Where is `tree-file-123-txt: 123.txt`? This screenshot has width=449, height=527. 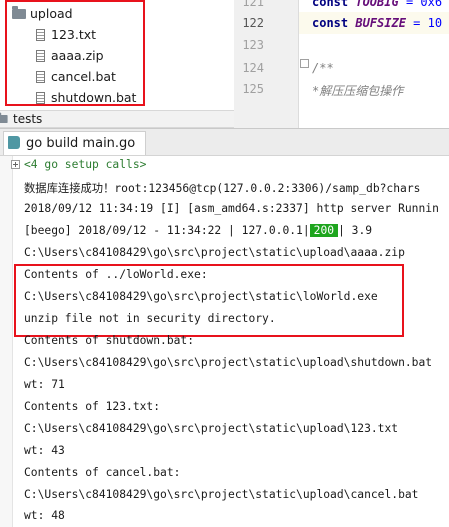 tree-file-123-txt: 123.txt is located at coordinates (66, 34).